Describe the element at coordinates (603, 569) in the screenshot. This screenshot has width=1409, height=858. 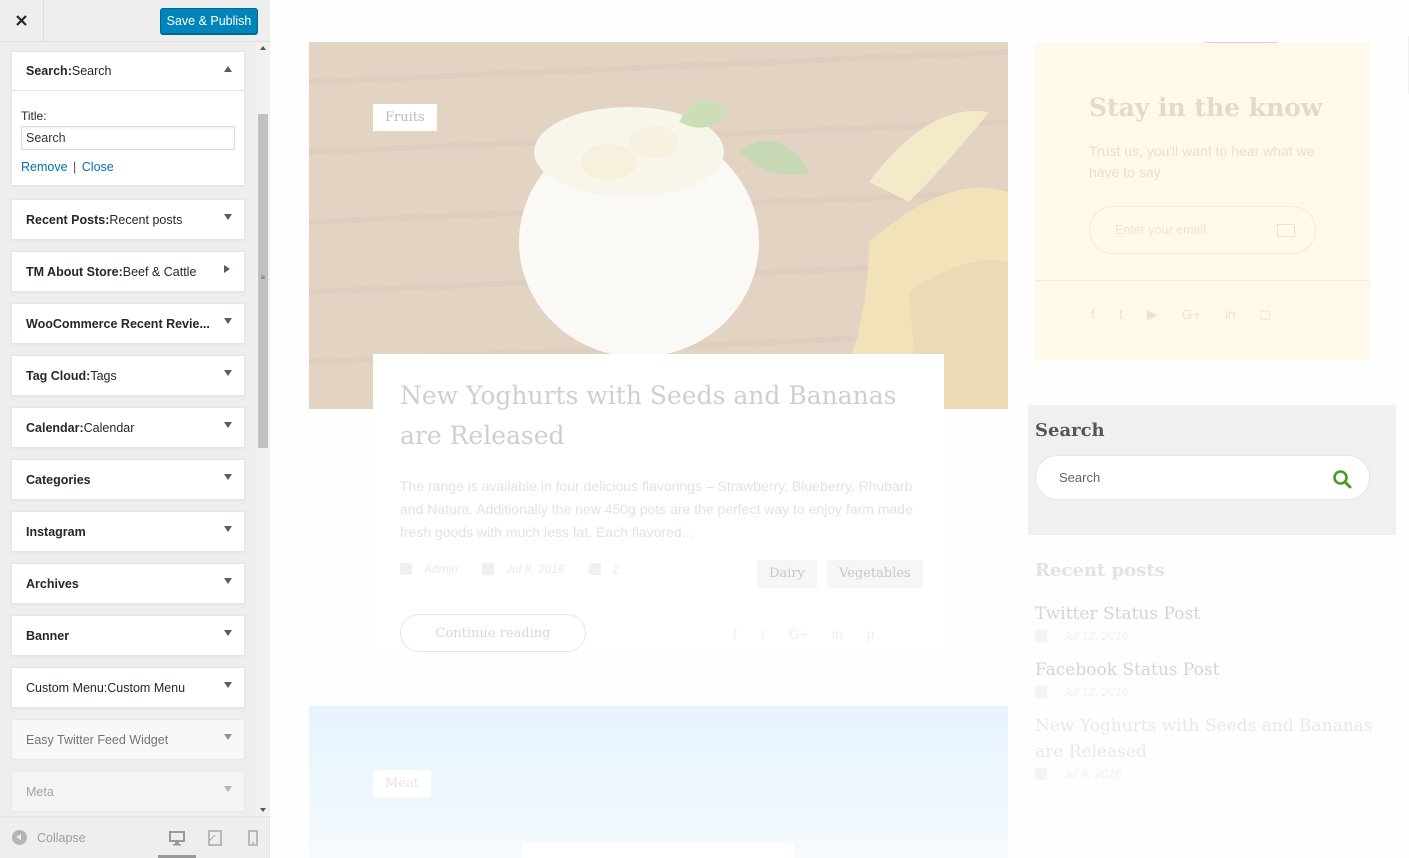
I see `post-comments: 2` at that location.